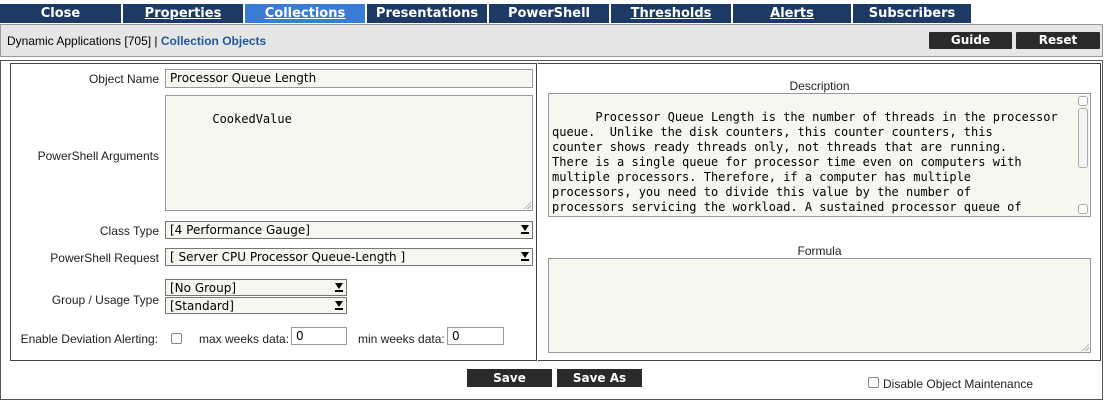  I want to click on tab-powershell: PowerShell, so click(550, 13).